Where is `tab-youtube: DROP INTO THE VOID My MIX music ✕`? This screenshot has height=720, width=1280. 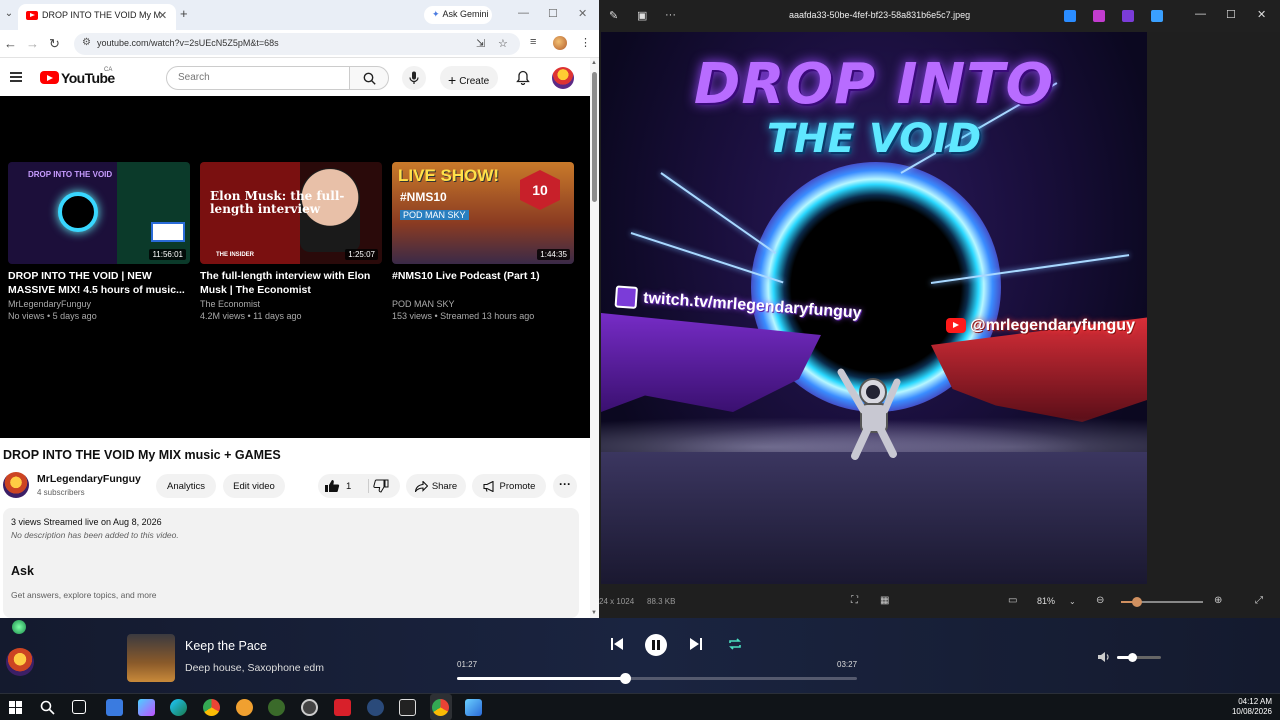 tab-youtube: DROP INTO THE VOID My MIX music ✕ is located at coordinates (97, 17).